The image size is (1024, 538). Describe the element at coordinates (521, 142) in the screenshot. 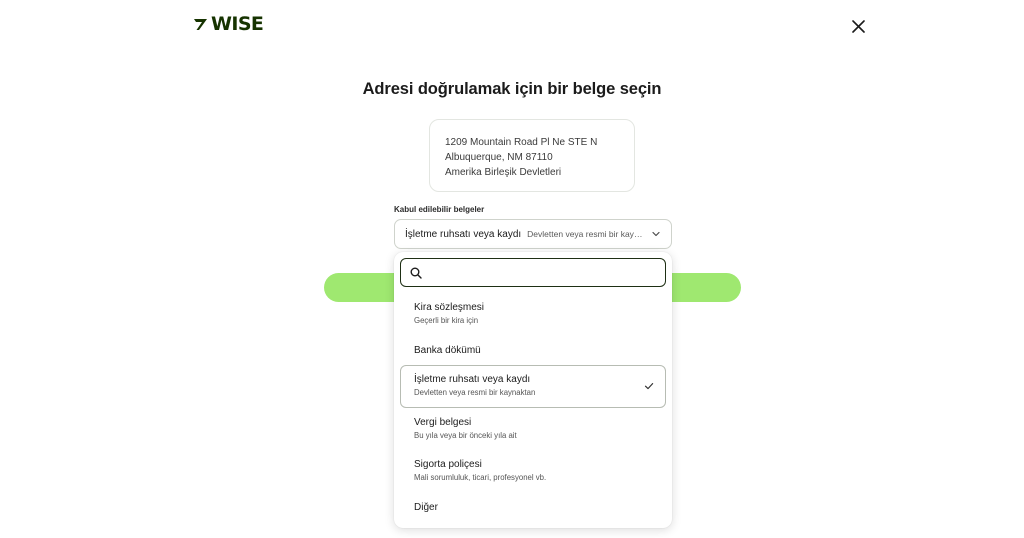

I see `address-line-1: 1209 Mountain Road Pl Ne STE N` at that location.